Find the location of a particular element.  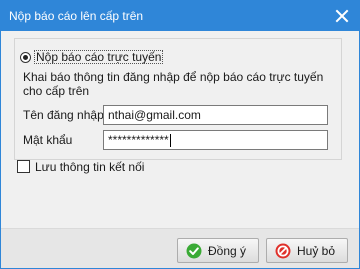

window-title: Nộp báo cáo lên cấp trên is located at coordinates (76, 16).